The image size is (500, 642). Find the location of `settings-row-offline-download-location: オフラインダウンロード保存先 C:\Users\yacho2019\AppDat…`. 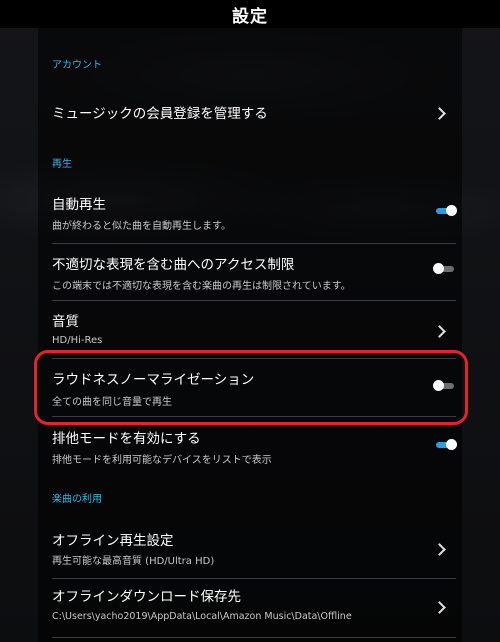

settings-row-offline-download-location: オフラインダウンロード保存先 C:\Users\yacho2019\AppDat… is located at coordinates (250, 608).